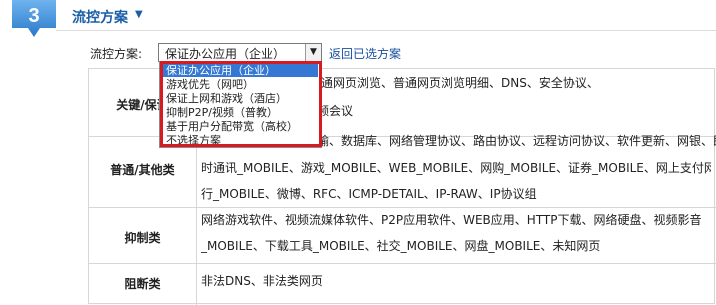 This screenshot has width=716, height=305. Describe the element at coordinates (243, 112) in the screenshot. I see `dropdown-option: 抑制P2P/视频（普教）` at that location.